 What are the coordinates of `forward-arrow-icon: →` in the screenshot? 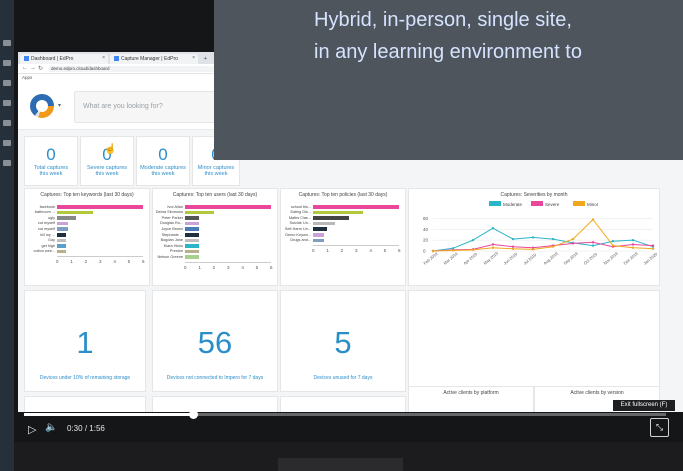 It's located at (33, 68).